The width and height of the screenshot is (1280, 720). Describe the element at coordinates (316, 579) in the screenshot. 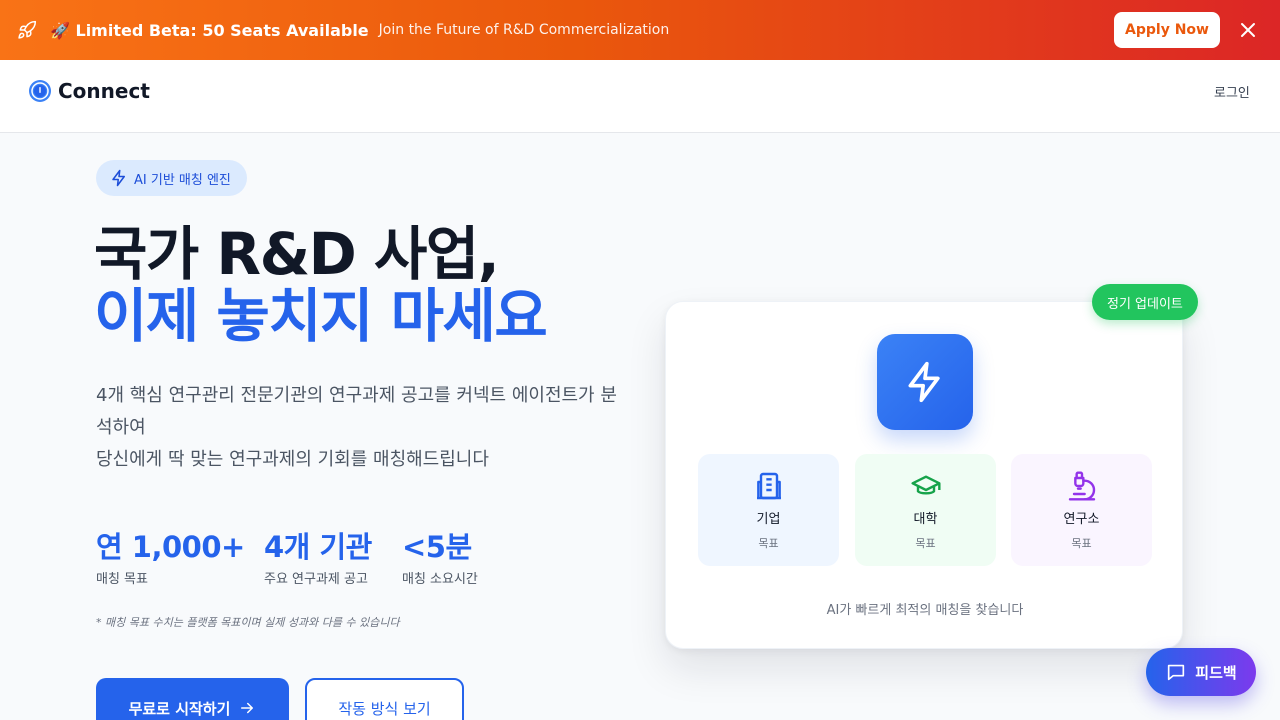

I see `stat-label: 주요 연구과제 공고` at that location.